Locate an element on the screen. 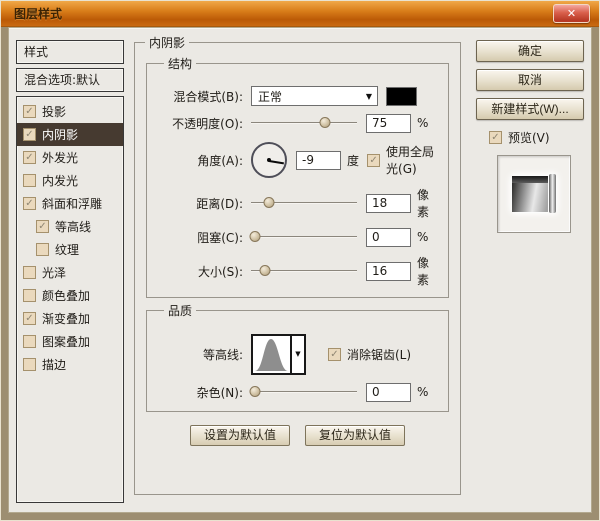 The image size is (600, 521). effect-label: 内发光 is located at coordinates (60, 181).